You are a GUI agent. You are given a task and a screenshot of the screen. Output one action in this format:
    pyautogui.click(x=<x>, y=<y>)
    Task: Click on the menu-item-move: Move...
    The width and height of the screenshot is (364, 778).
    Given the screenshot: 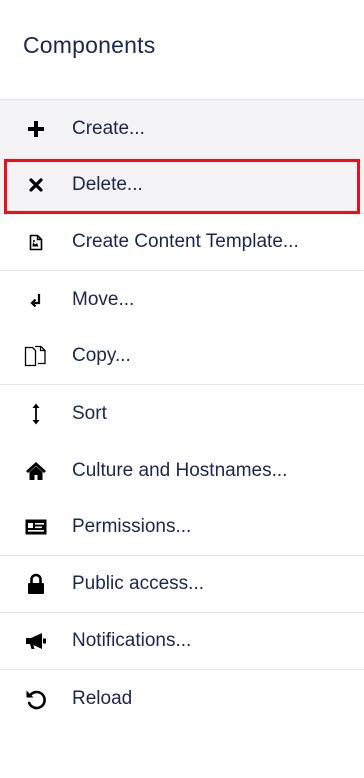 What is the action you would take?
    pyautogui.click(x=182, y=299)
    